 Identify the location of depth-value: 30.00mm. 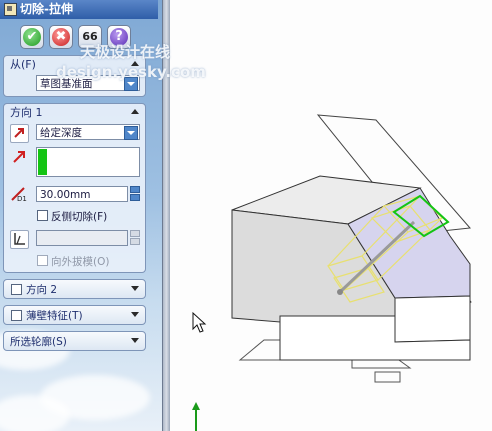
(65, 195).